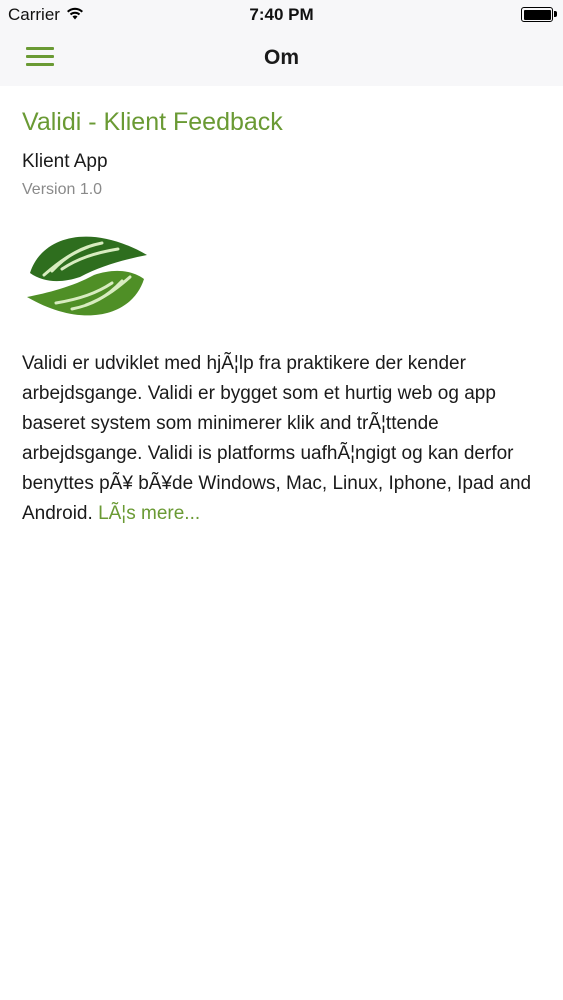  What do you see at coordinates (87, 276) in the screenshot?
I see `hands-leaf-logo-icon` at bounding box center [87, 276].